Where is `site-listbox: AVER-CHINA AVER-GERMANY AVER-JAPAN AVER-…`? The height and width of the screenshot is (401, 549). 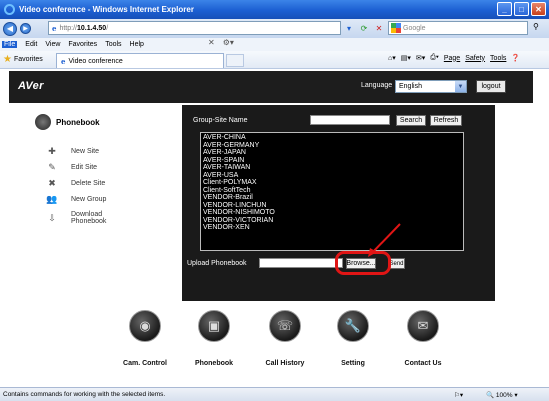
site-listbox: AVER-CHINA AVER-GERMANY AVER-JAPAN AVER-… is located at coordinates (332, 191).